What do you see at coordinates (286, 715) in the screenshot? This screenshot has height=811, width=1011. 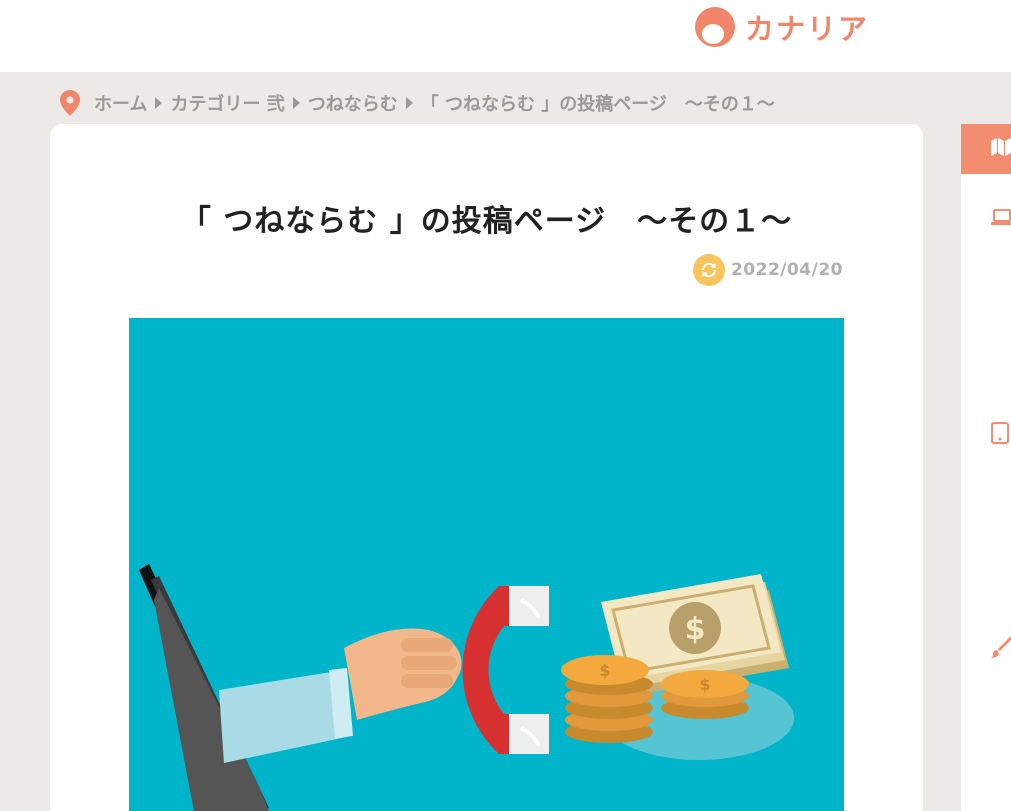 I see `sleeve-illustration` at bounding box center [286, 715].